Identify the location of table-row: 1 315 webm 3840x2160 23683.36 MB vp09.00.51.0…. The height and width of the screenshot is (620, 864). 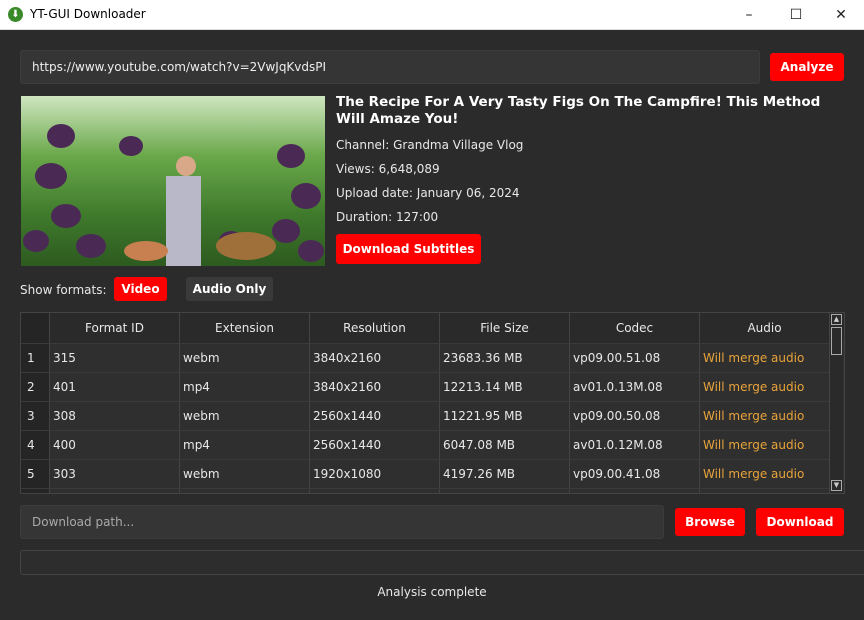
(432, 357).